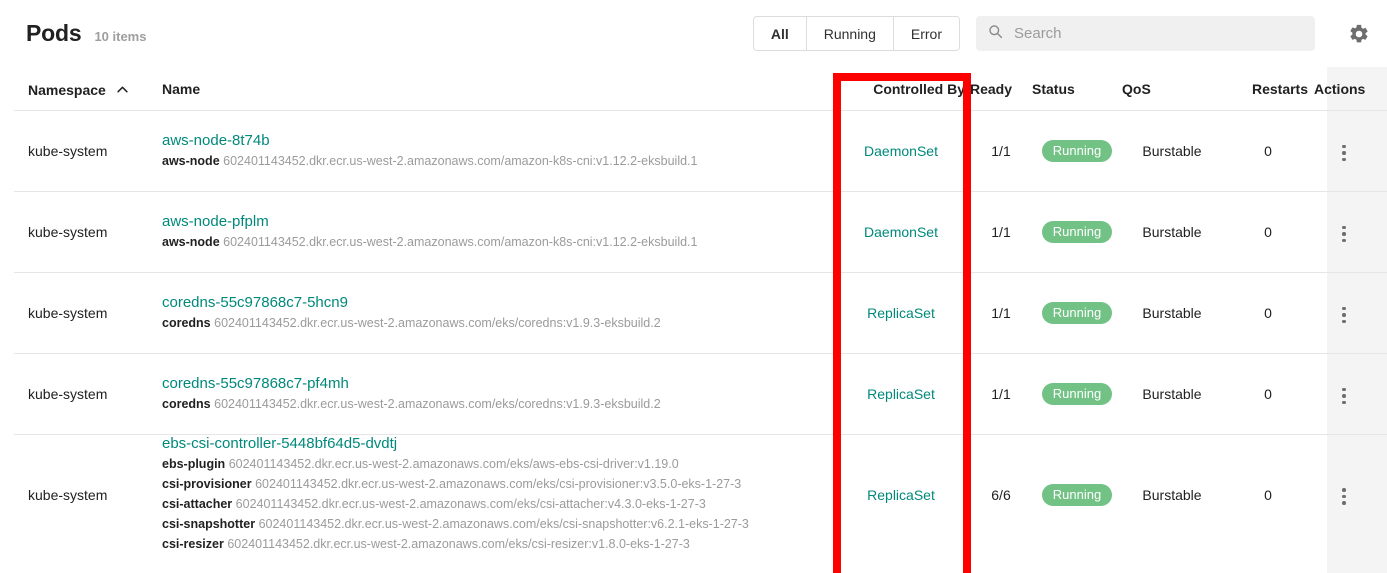 This screenshot has width=1387, height=573. I want to click on pod-name-link: ebs-csi-controller-5448bf64d5-dvdtj, so click(279, 443).